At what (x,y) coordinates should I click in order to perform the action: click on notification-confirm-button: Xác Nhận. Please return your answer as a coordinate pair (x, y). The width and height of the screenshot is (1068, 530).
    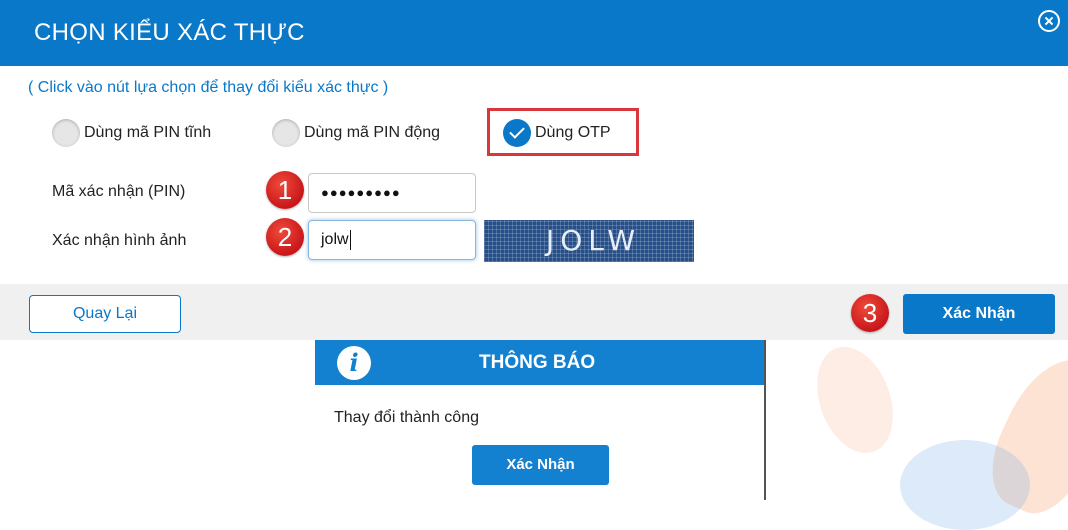
    Looking at the image, I should click on (540, 465).